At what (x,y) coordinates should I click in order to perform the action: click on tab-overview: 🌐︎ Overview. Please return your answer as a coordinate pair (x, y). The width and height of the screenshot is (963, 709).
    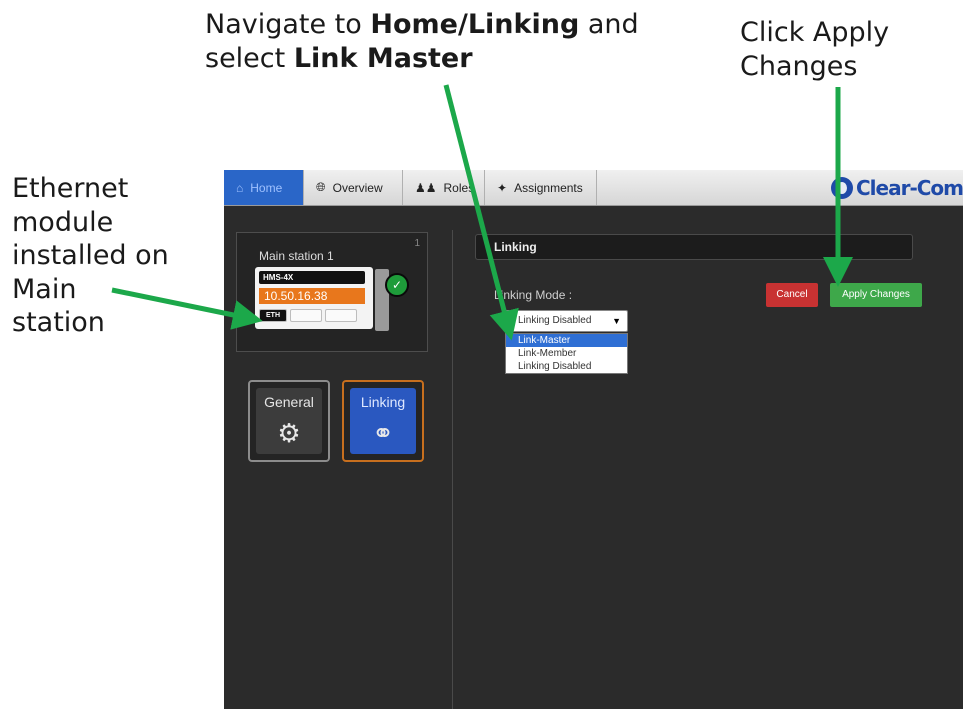
    Looking at the image, I should click on (353, 187).